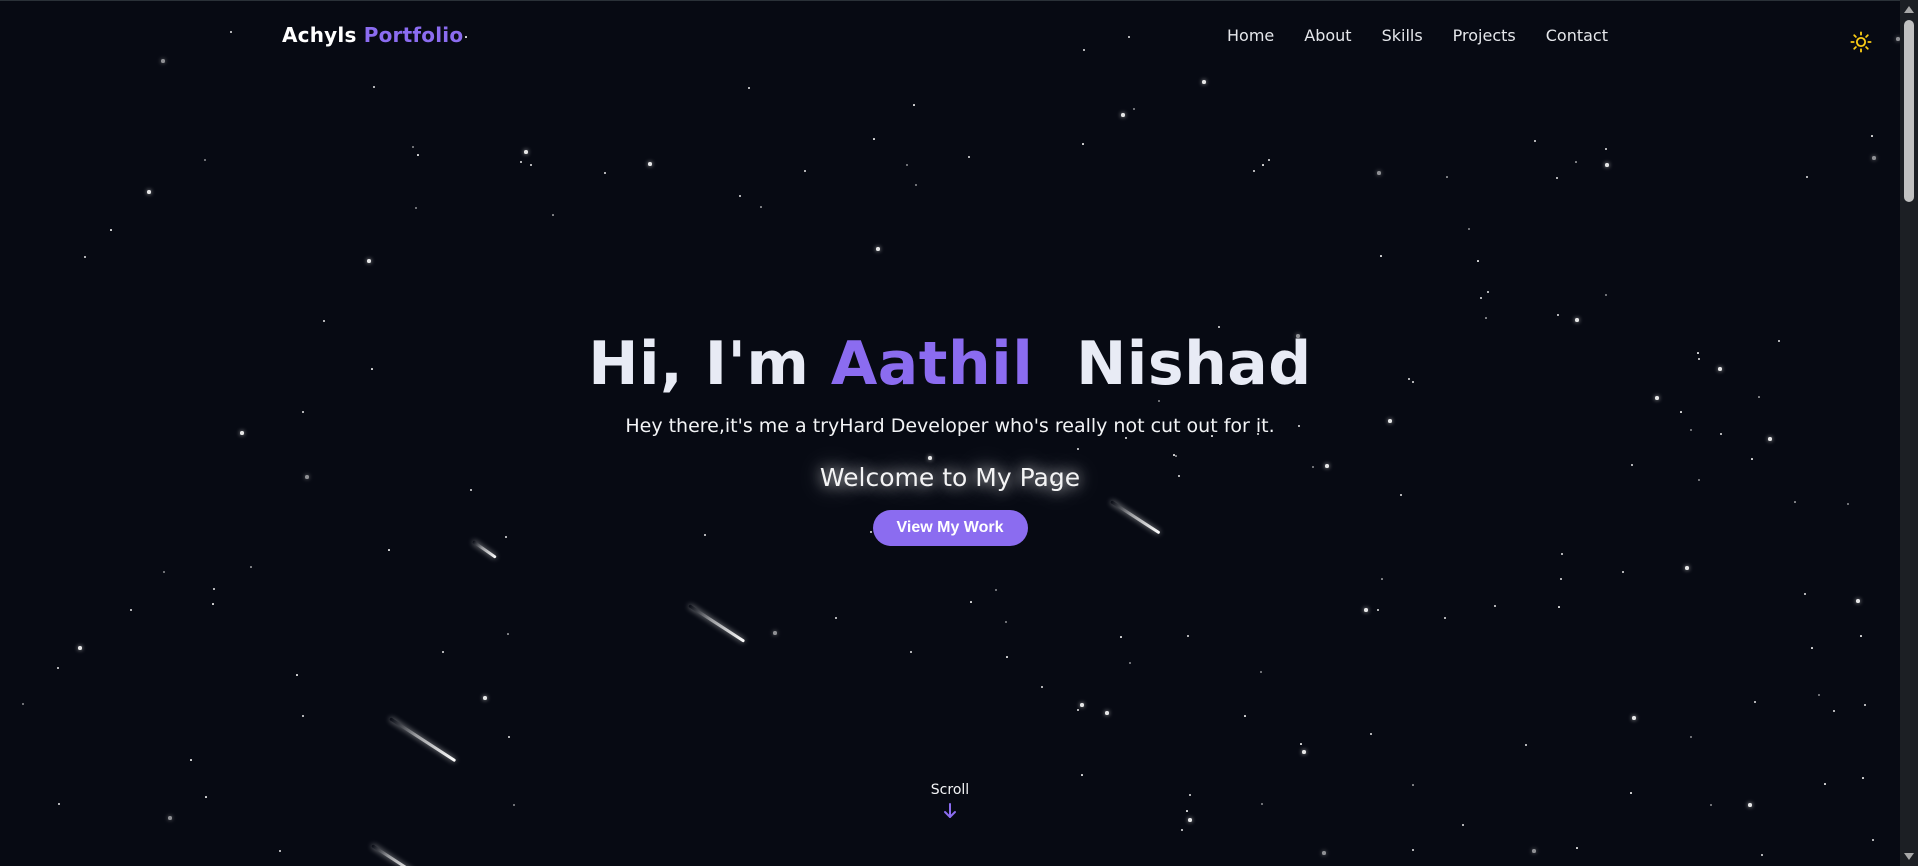 Image resolution: width=1918 pixels, height=866 pixels. I want to click on hero-title: Hi, I'm Aathil Nishad, so click(950, 364).